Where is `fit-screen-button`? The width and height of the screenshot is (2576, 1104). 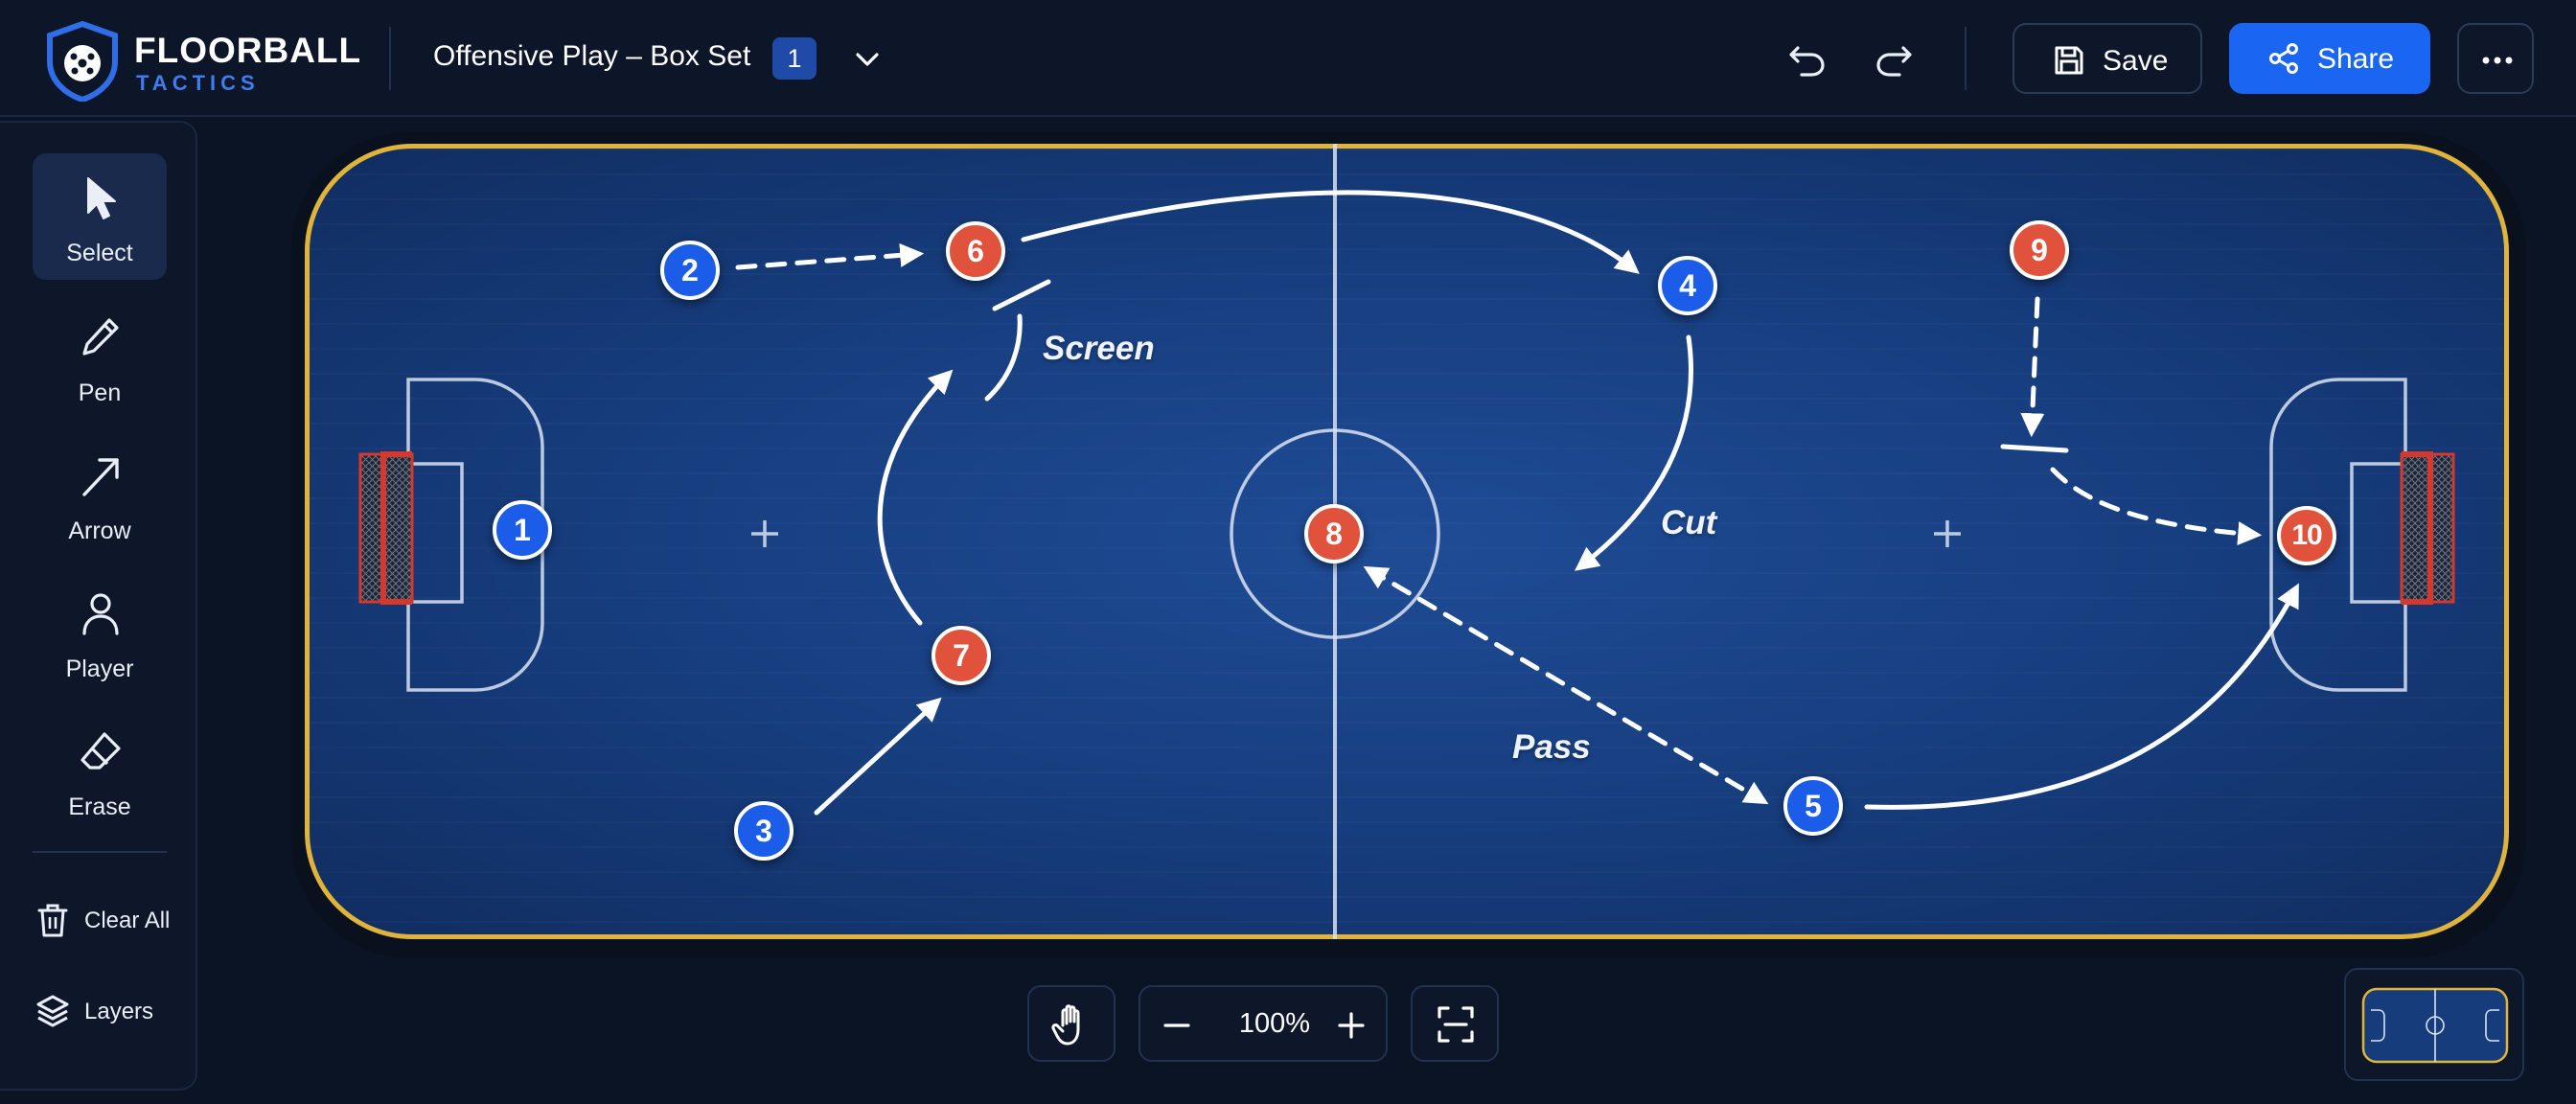
fit-screen-button is located at coordinates (1455, 1023).